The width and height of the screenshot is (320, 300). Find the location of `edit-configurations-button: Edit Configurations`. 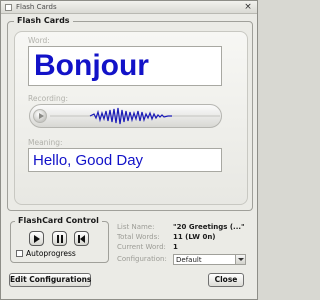

edit-configurations-button: Edit Configurations is located at coordinates (50, 280).